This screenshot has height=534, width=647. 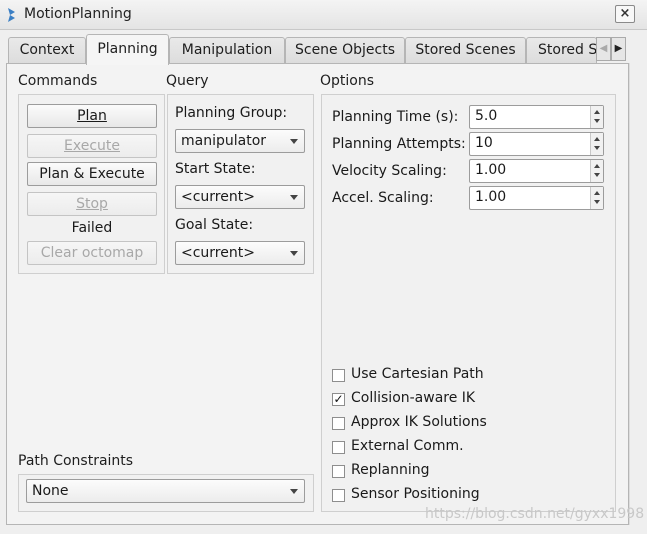 I want to click on stop-label: Stop, so click(x=92, y=204).